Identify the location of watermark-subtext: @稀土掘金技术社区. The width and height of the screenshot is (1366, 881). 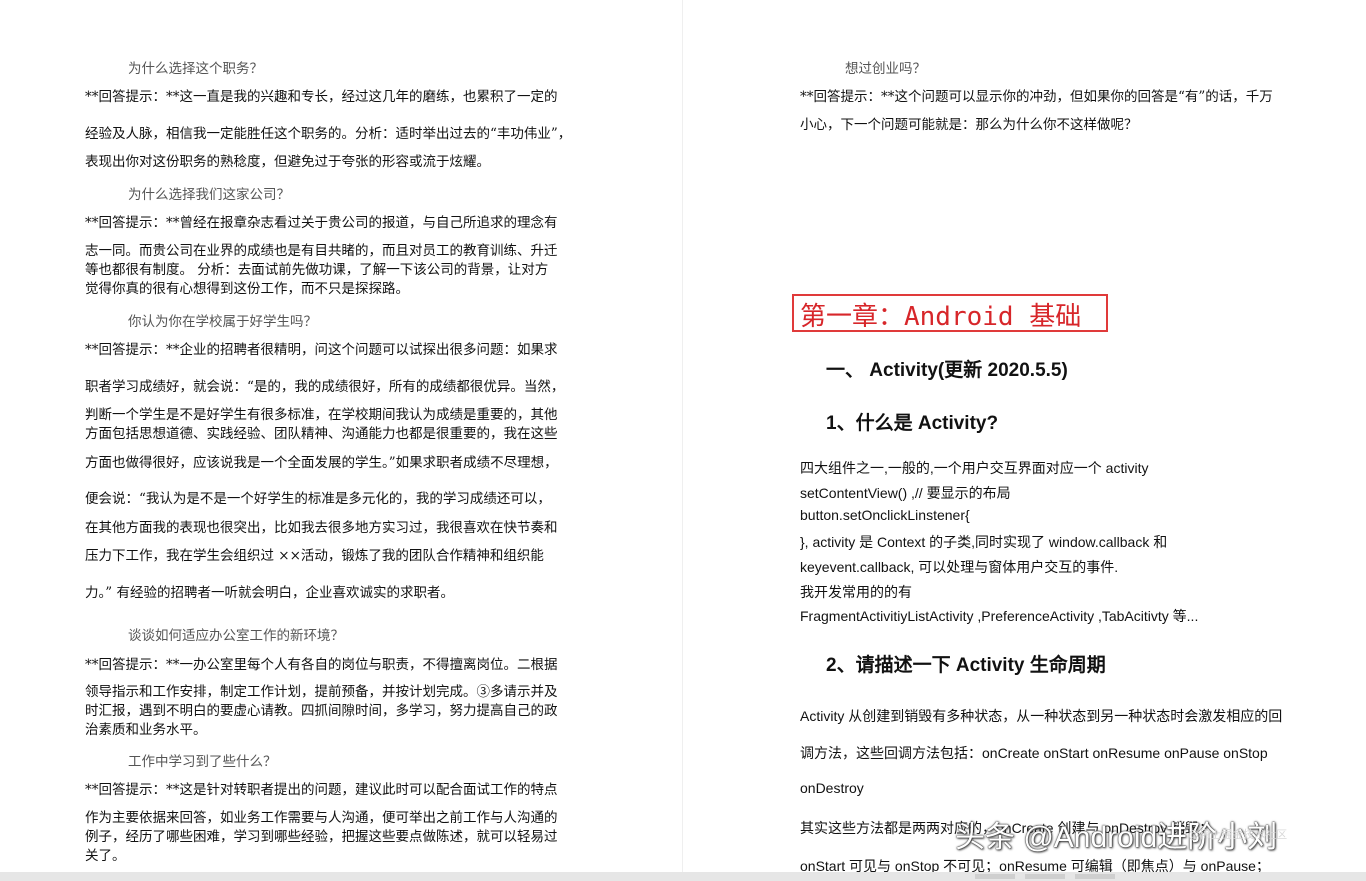
(1238, 835).